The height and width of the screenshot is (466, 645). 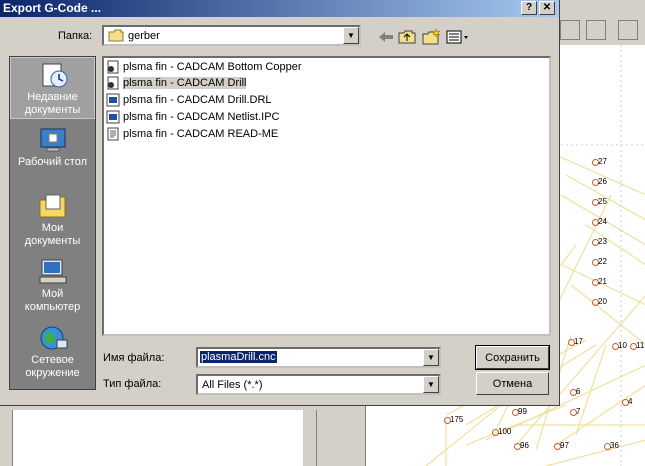 I want to click on pcb-pad-label: 21, so click(x=602, y=281).